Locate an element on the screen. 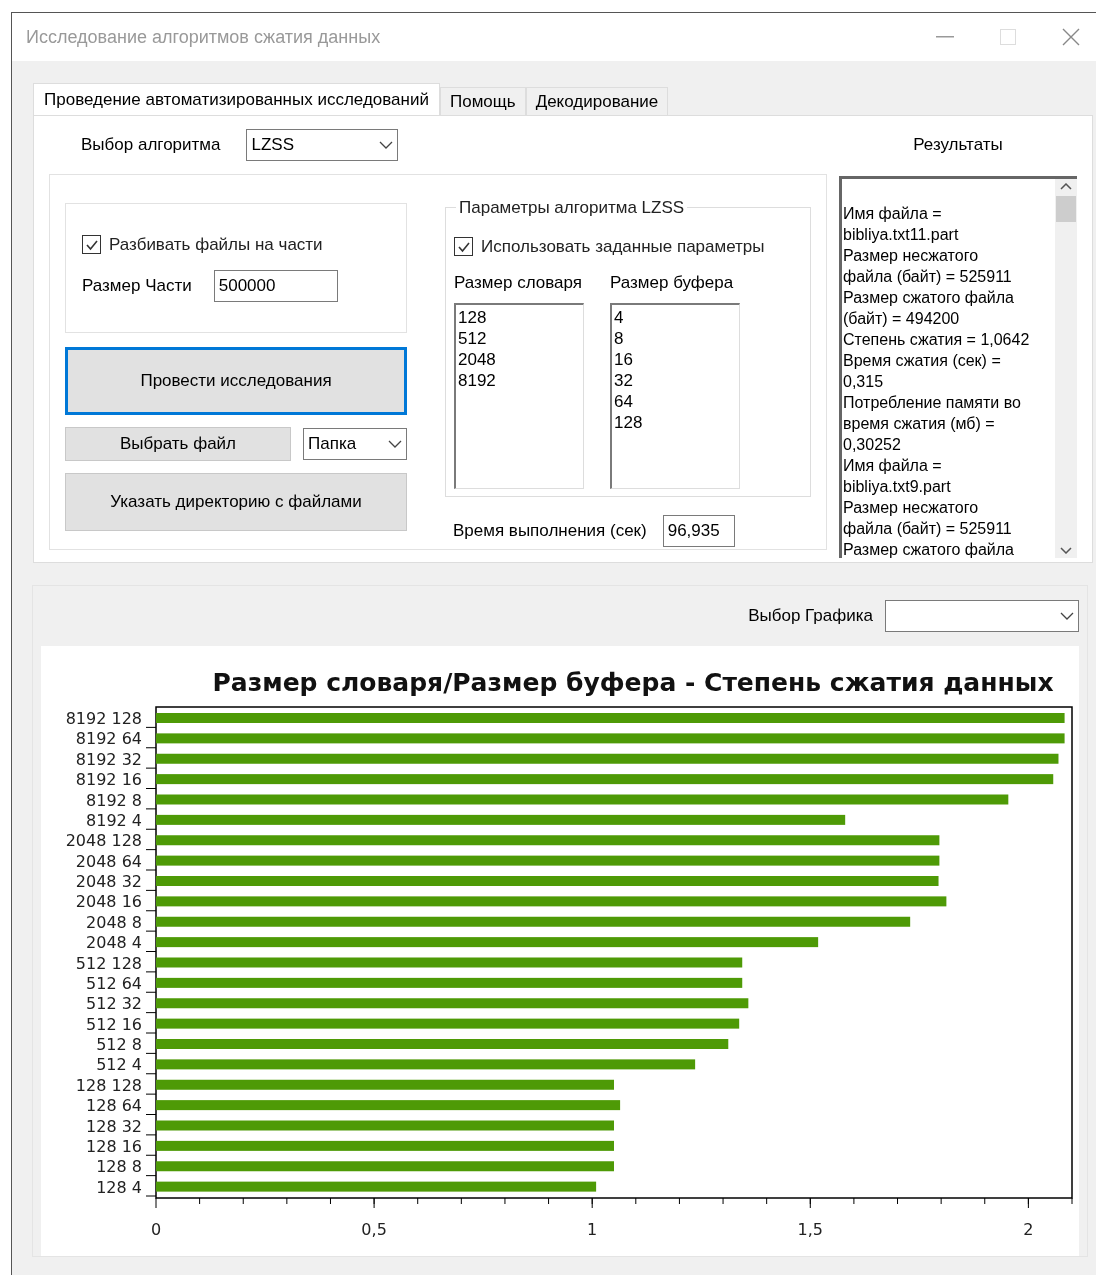 Image resolution: width=1096 pixels, height=1275 pixels. axis-label: 2 is located at coordinates (1028, 1229).